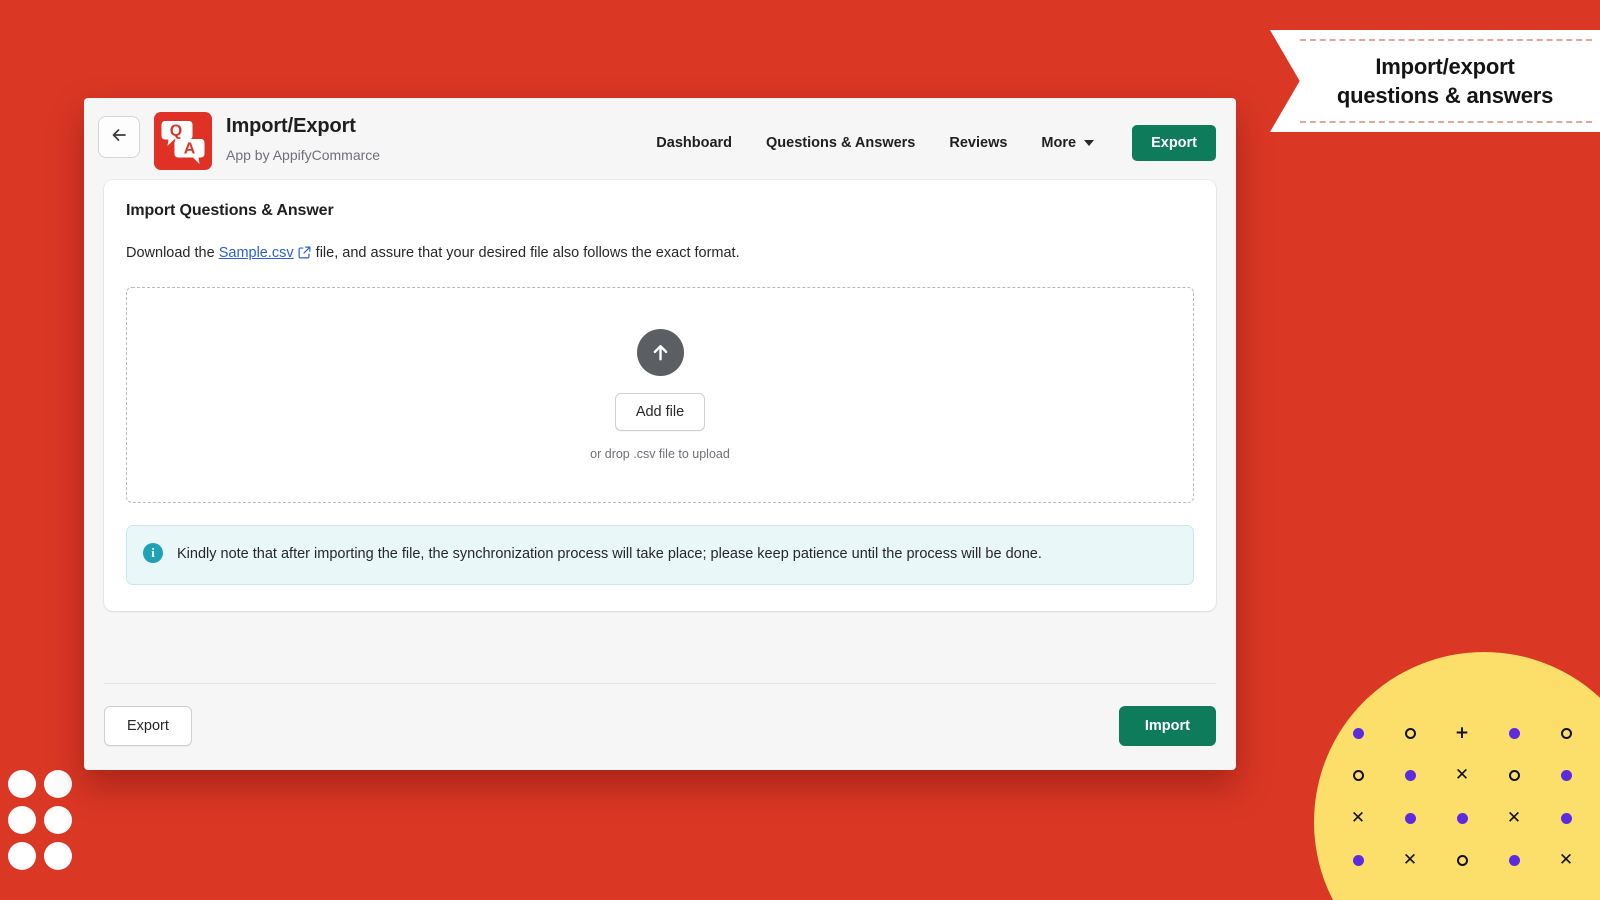 This screenshot has height=900, width=1600. I want to click on ribbon-title-line1: Import/export, so click(1445, 66).